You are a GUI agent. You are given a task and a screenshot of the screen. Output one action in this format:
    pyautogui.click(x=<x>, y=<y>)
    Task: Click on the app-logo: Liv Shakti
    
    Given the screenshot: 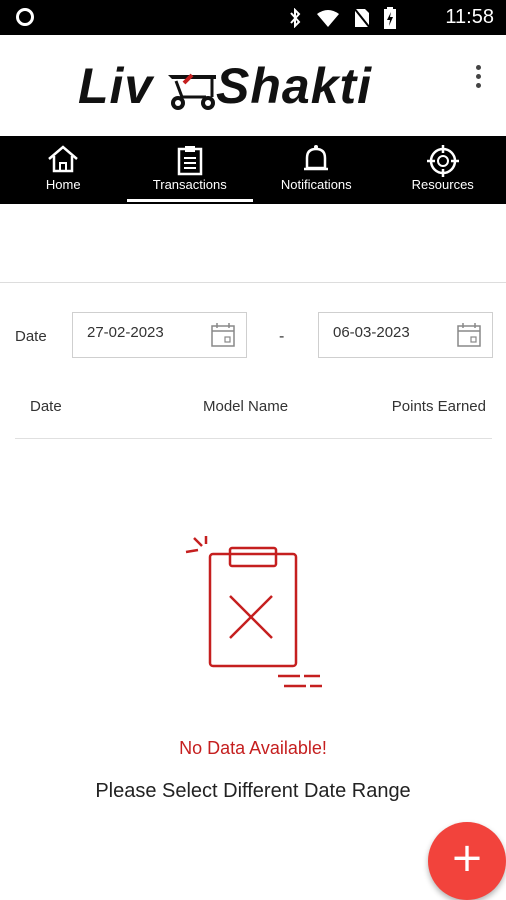 What is the action you would take?
    pyautogui.click(x=243, y=88)
    